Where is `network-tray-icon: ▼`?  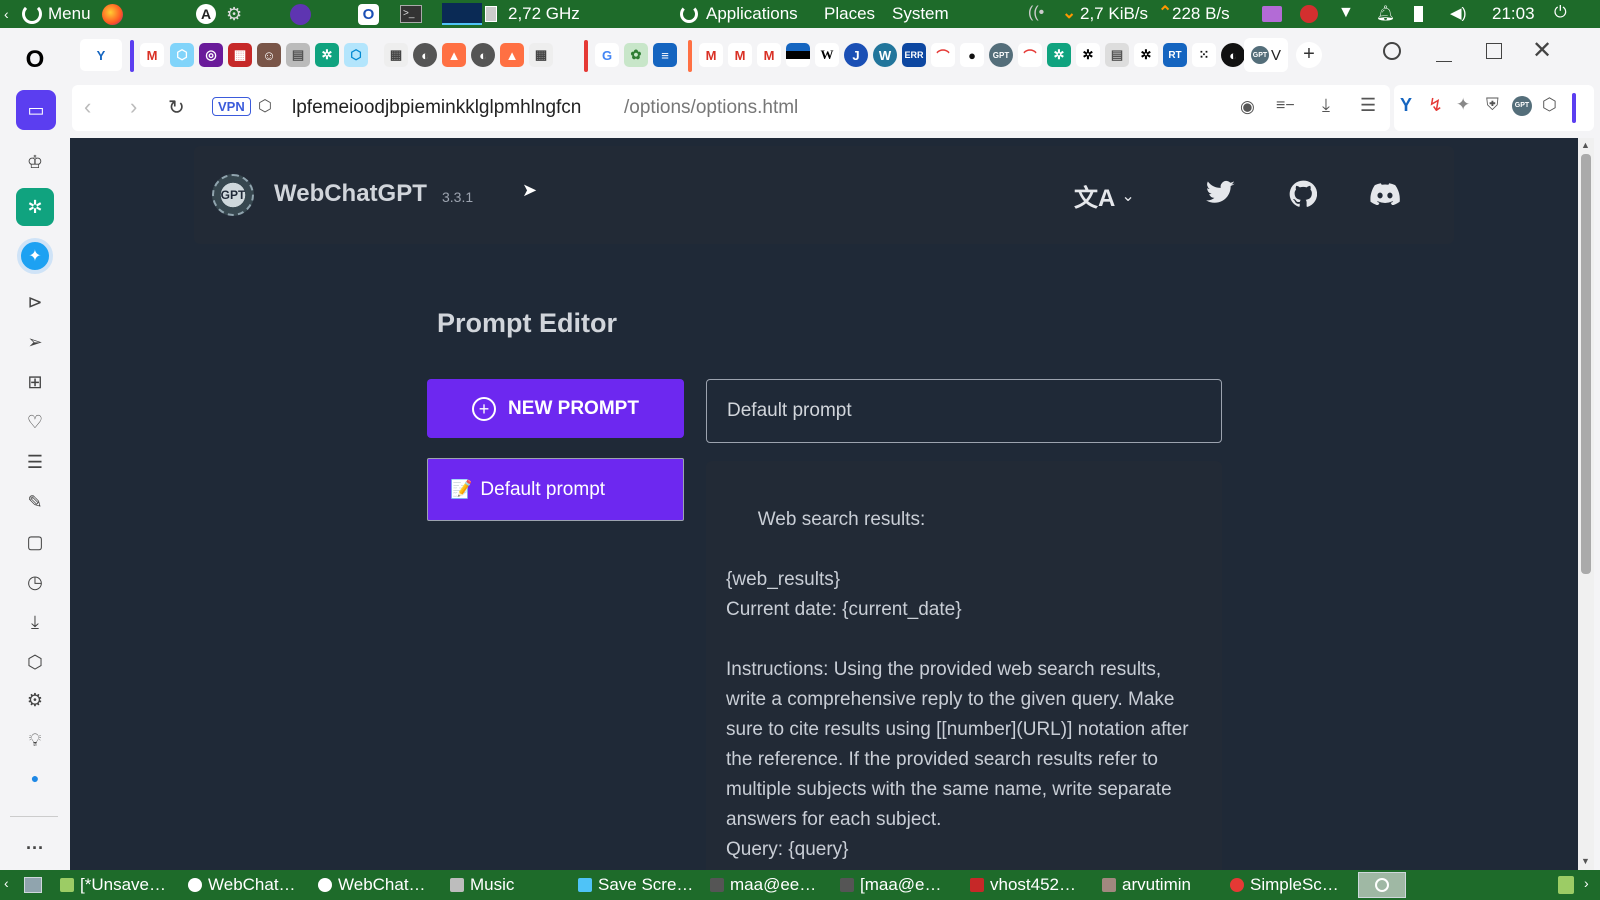 network-tray-icon: ▼ is located at coordinates (1346, 13).